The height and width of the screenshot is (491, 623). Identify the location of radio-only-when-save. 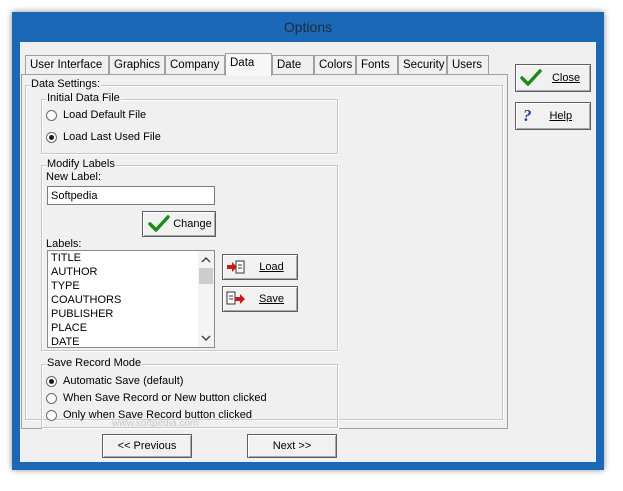
(51, 415).